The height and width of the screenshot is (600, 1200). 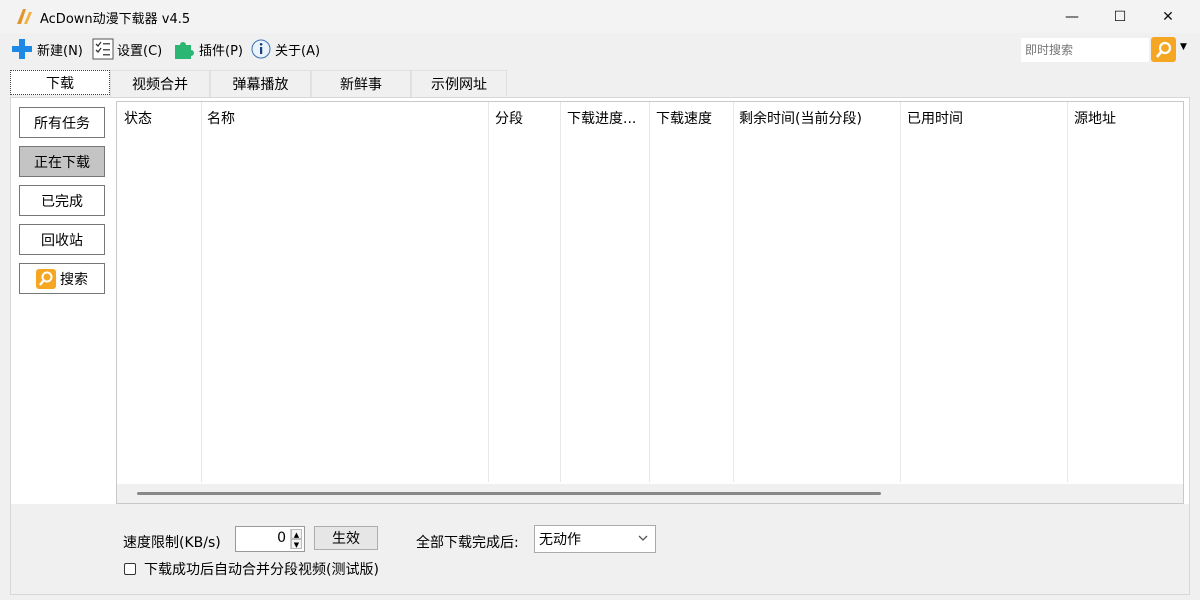 What do you see at coordinates (24, 16) in the screenshot?
I see `app-logo-icon` at bounding box center [24, 16].